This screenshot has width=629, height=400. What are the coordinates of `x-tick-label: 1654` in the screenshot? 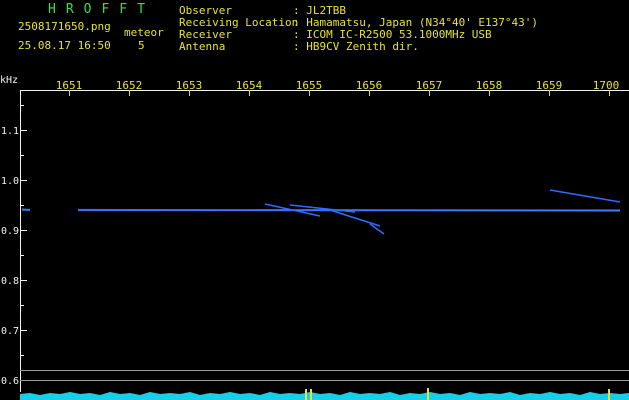 It's located at (249, 85).